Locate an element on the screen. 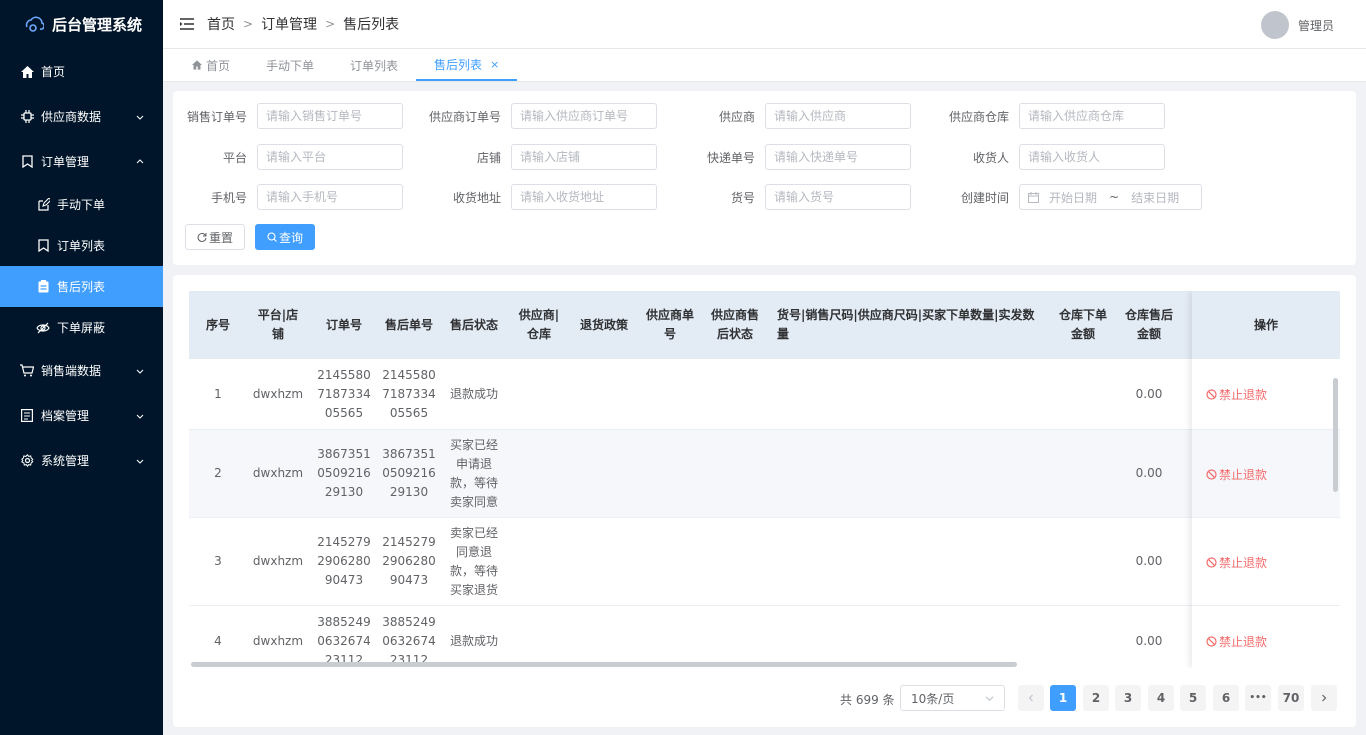 Image resolution: width=1366 pixels, height=735 pixels. tab-after-sales-list: 售后列表 × is located at coordinates (467, 65).